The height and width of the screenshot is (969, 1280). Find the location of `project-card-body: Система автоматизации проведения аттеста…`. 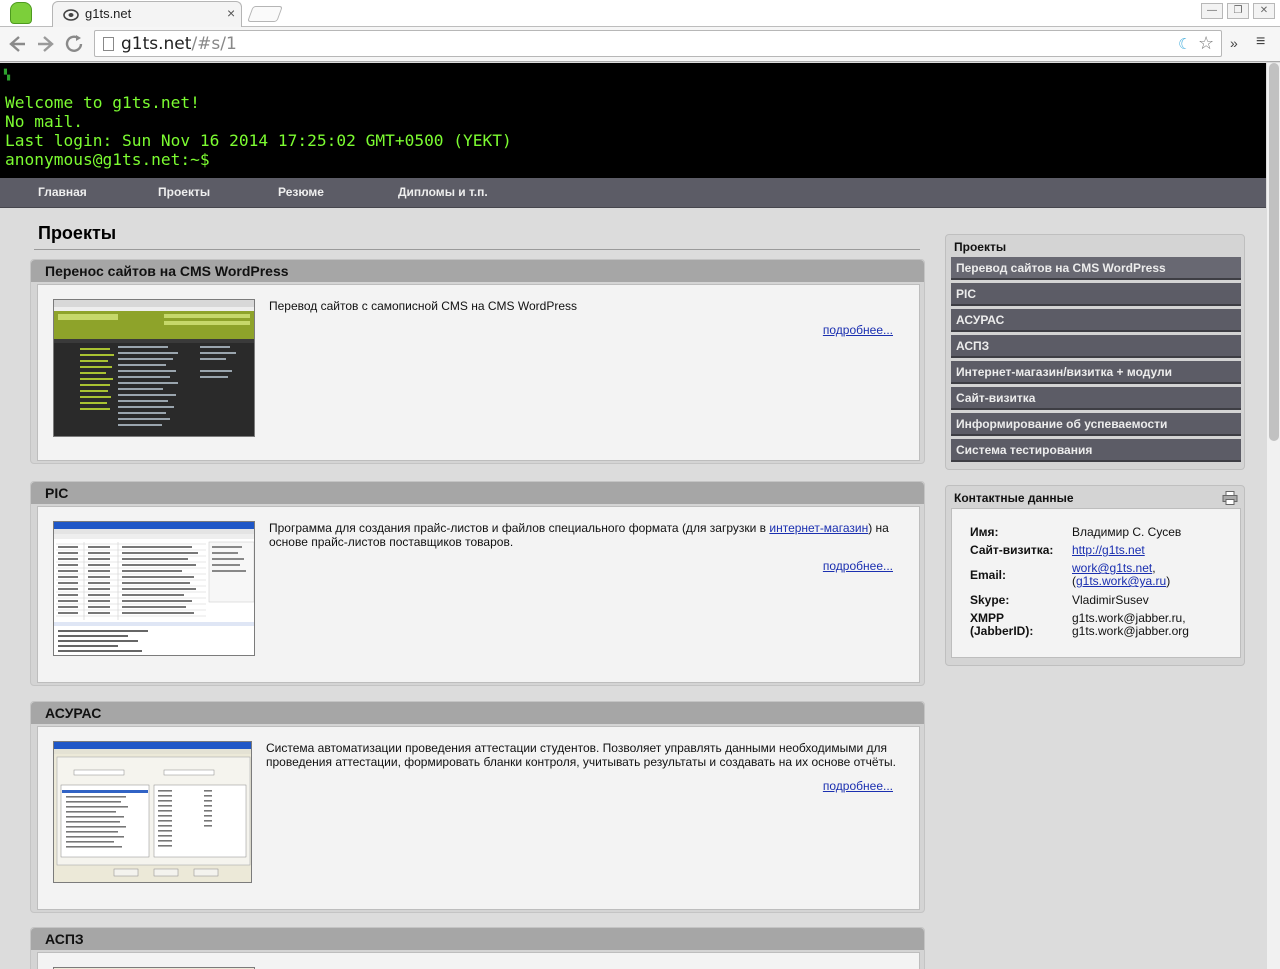

project-card-body: Система автоматизации проведения аттеста… is located at coordinates (478, 818).